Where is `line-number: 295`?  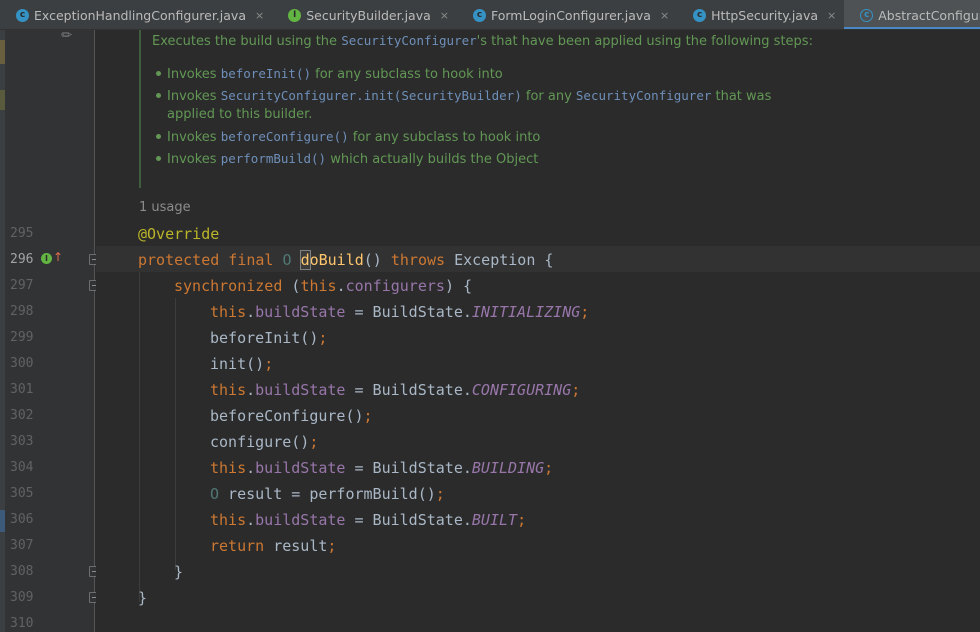
line-number: 295 is located at coordinates (22, 233).